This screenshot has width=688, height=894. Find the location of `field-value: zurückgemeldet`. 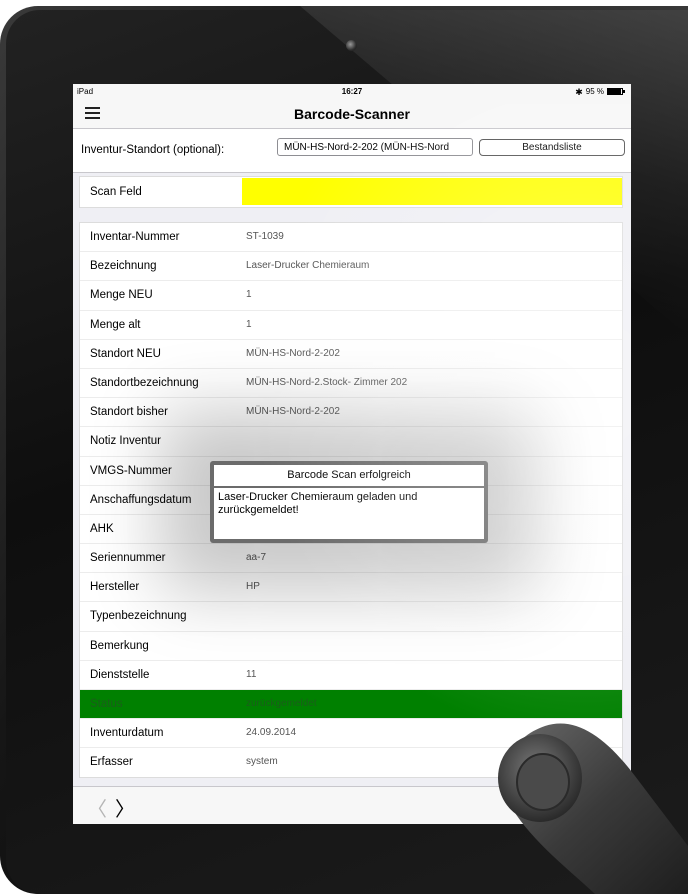

field-value: zurückgemeldet is located at coordinates (432, 704).